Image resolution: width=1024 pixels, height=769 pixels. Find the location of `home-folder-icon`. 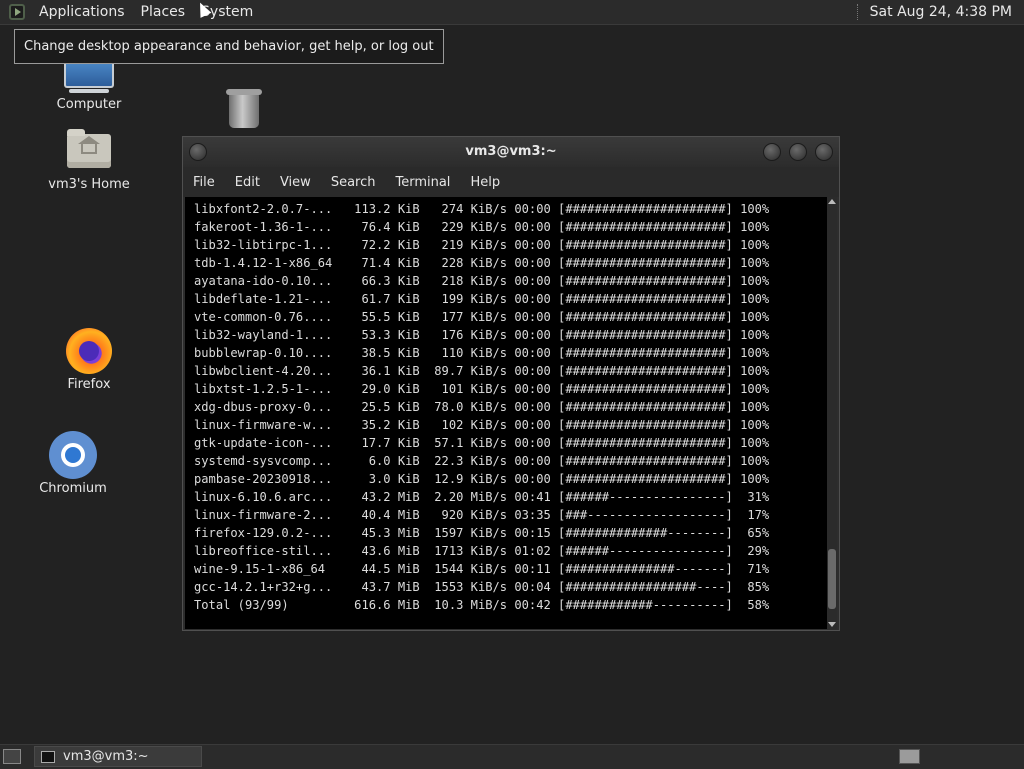

home-folder-icon is located at coordinates (89, 148).